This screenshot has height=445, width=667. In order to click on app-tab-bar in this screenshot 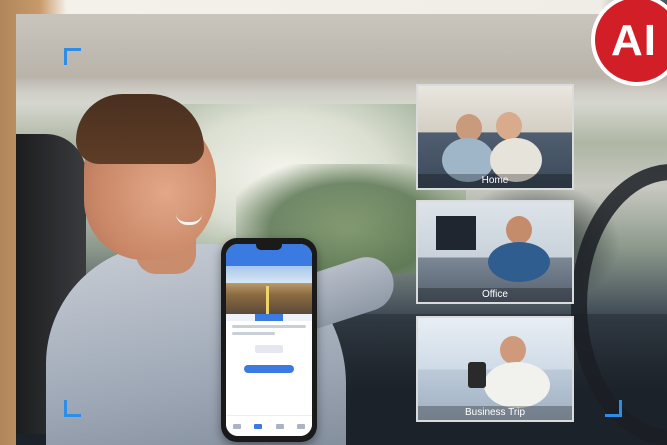, I will do `click(269, 425)`.